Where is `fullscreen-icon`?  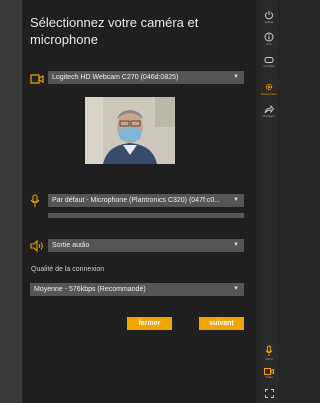
fullscreen-icon is located at coordinates (269, 393).